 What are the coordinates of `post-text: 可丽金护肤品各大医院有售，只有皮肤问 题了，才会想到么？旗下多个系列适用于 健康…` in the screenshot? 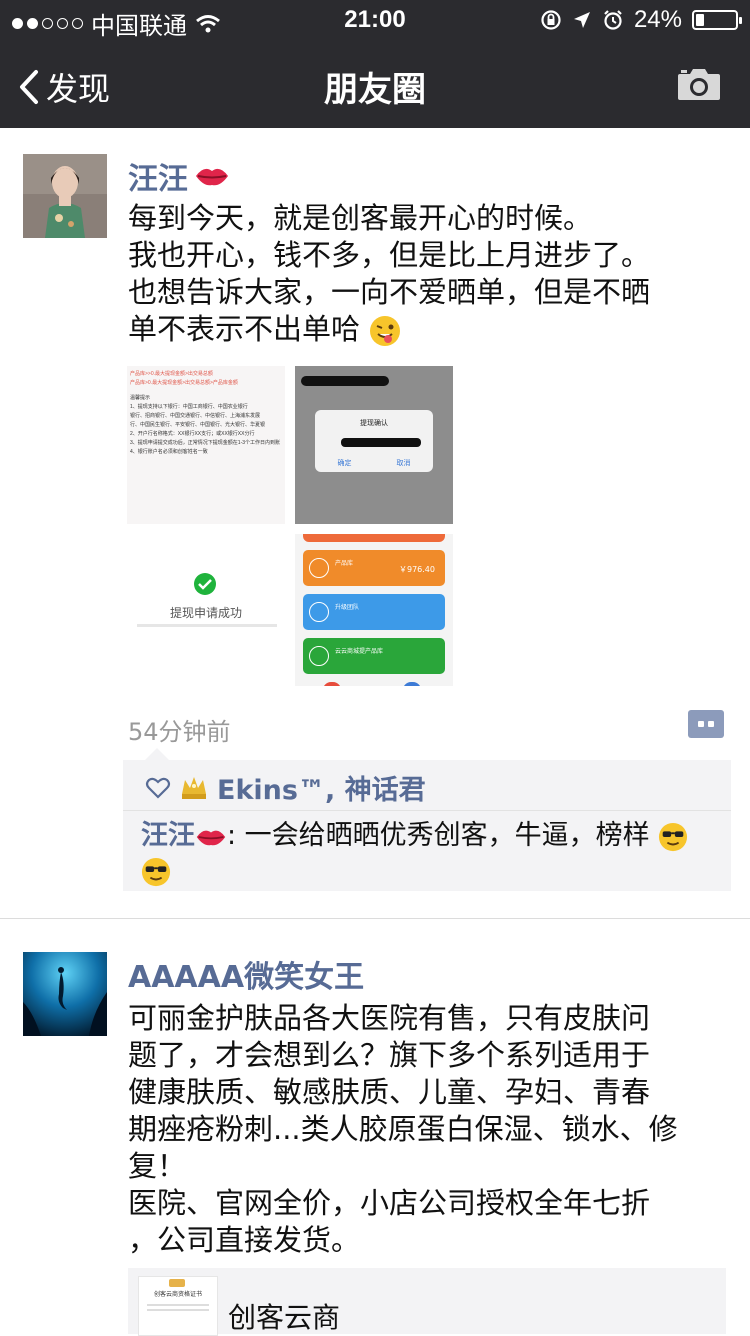 It's located at (418, 1129).